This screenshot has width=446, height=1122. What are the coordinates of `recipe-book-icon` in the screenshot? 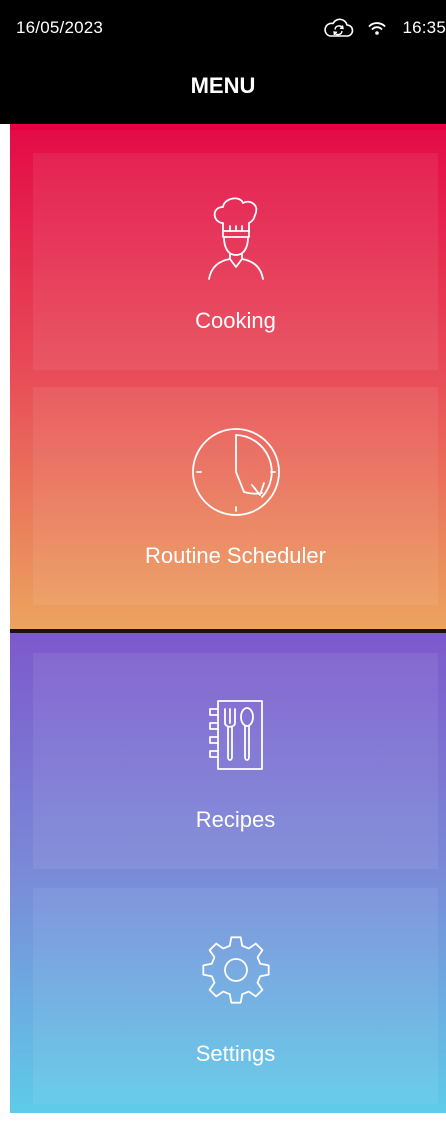 It's located at (235, 735).